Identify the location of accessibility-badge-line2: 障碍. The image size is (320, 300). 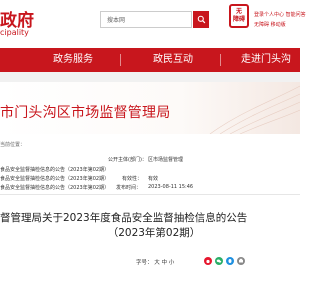
(238, 19).